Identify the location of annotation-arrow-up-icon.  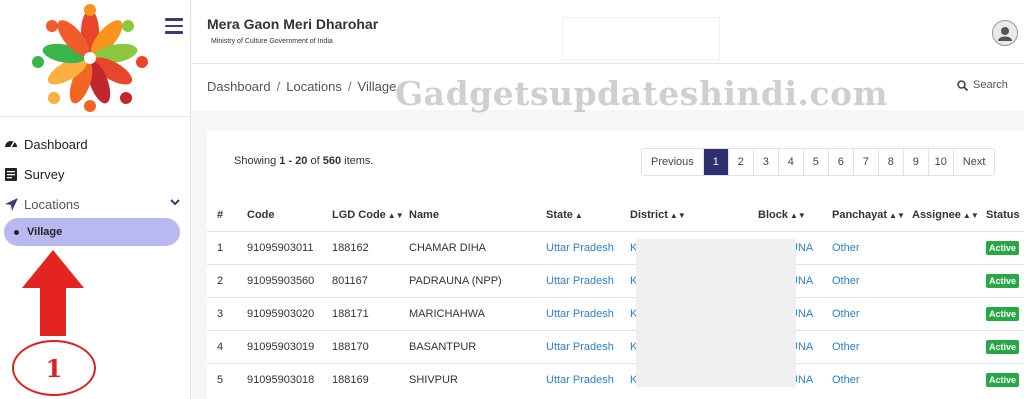
(53, 293).